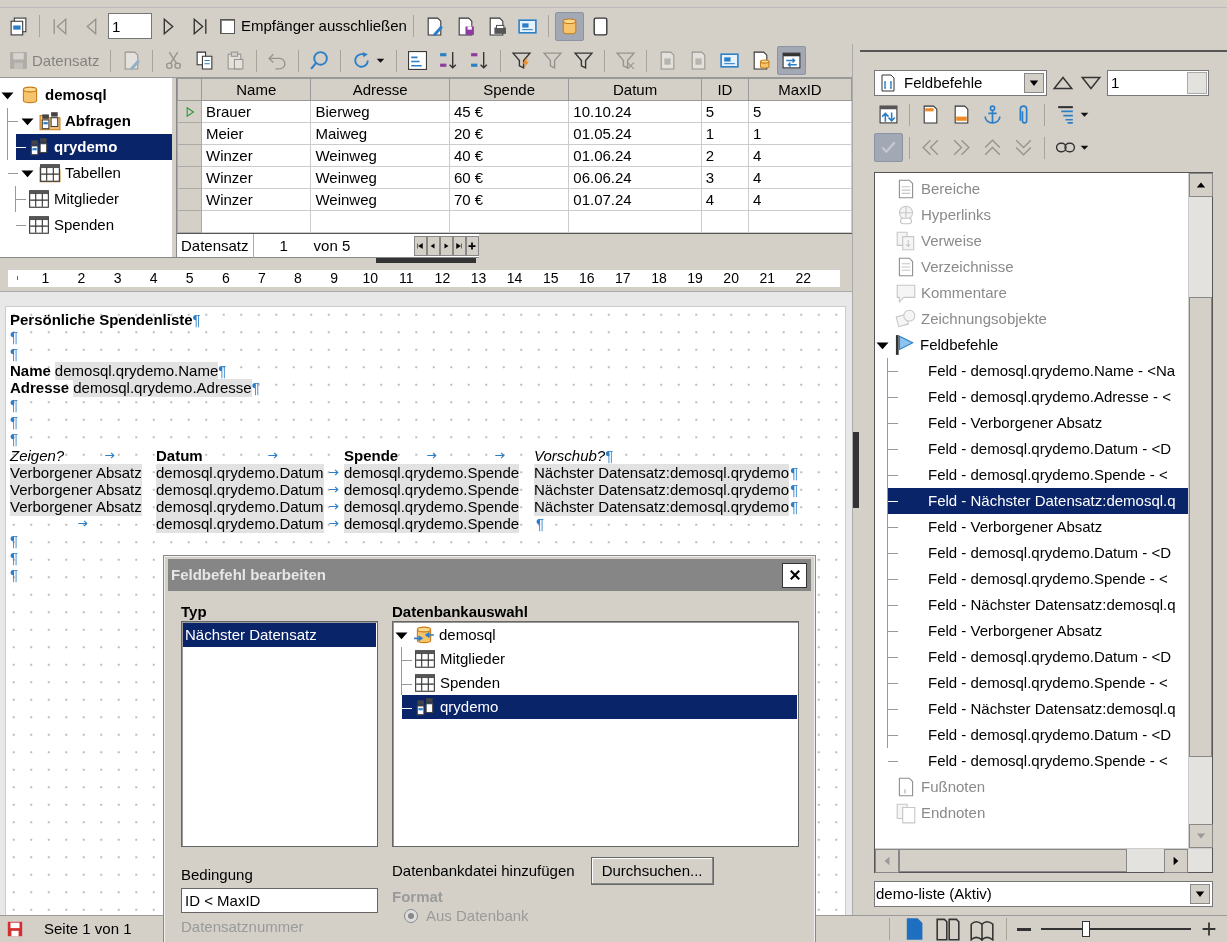  Describe the element at coordinates (725, 89) in the screenshot. I see `column-header: ID` at that location.